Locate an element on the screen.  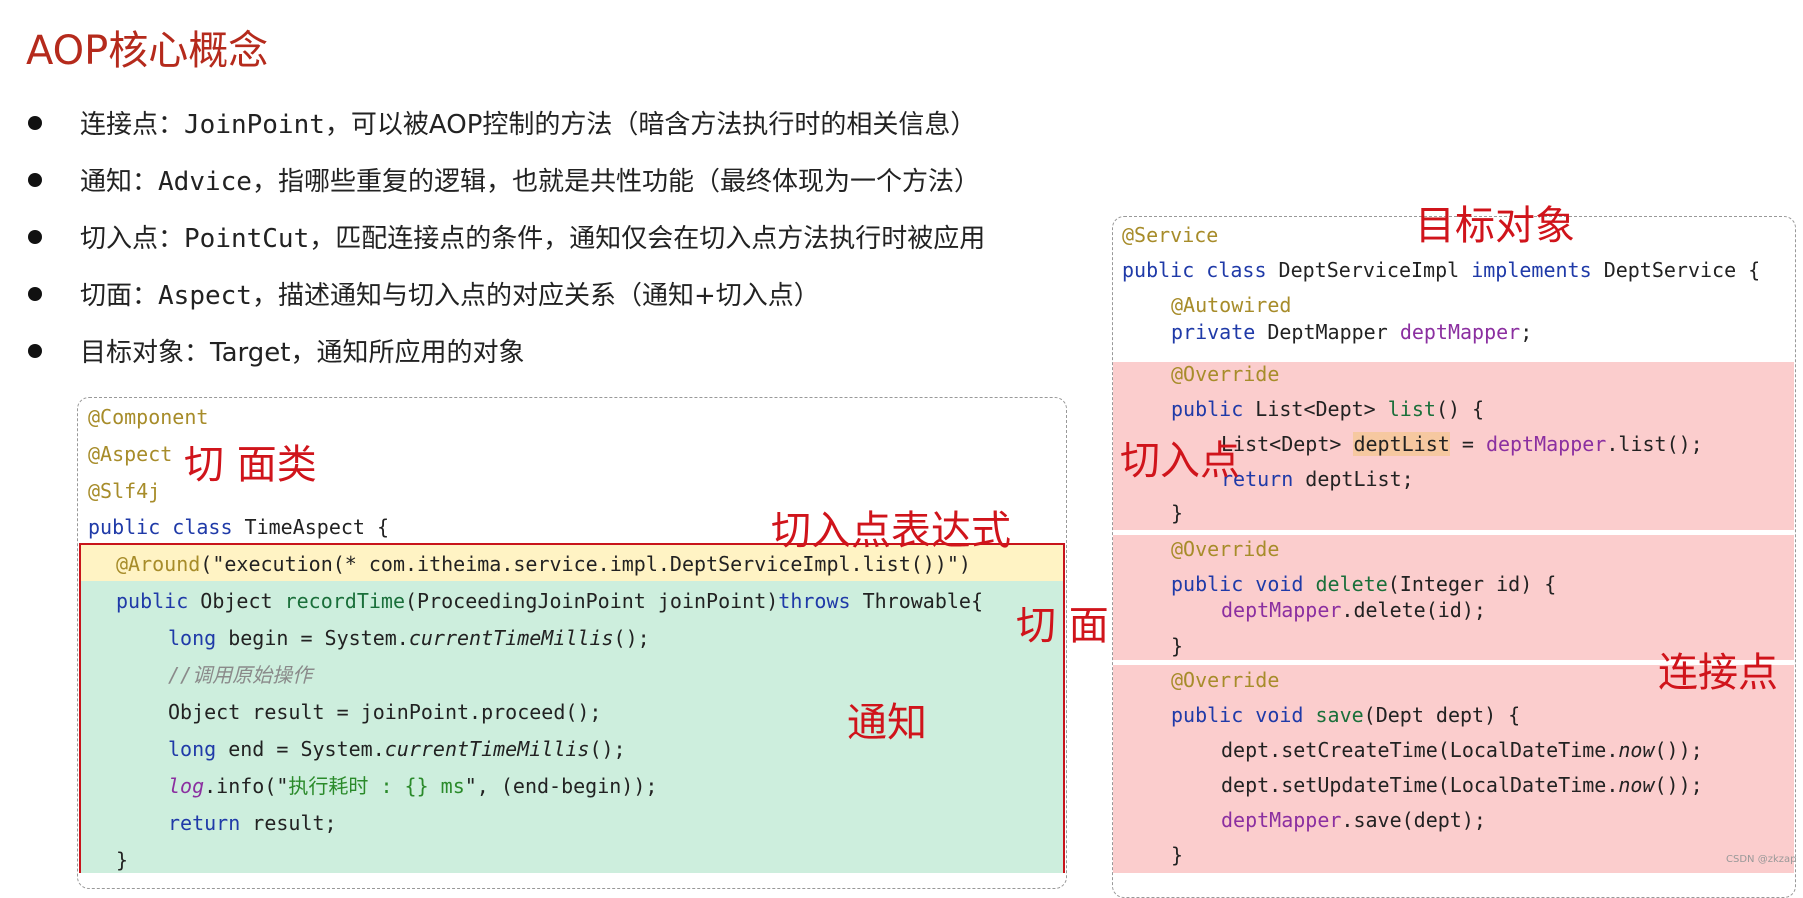
bullet-term: PointCut is located at coordinates (247, 239).